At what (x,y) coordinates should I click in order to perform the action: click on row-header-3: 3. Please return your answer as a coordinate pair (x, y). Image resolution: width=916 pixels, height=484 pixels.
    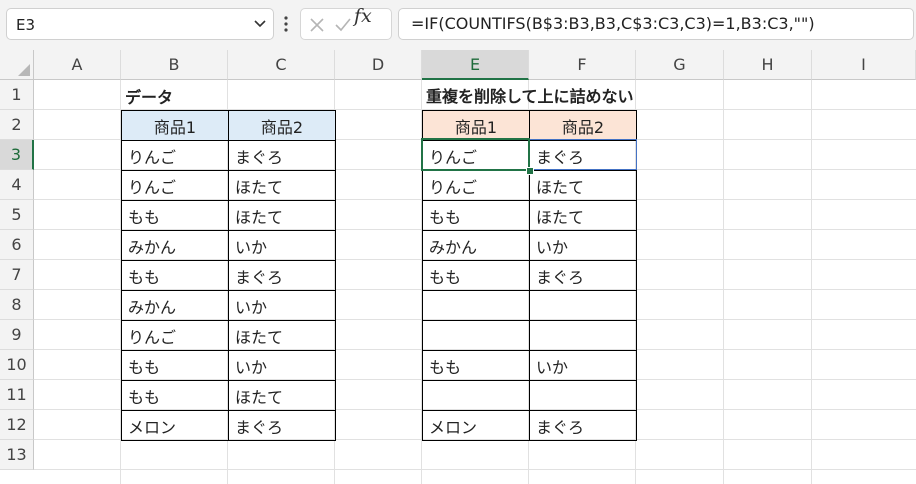
    Looking at the image, I should click on (17, 155).